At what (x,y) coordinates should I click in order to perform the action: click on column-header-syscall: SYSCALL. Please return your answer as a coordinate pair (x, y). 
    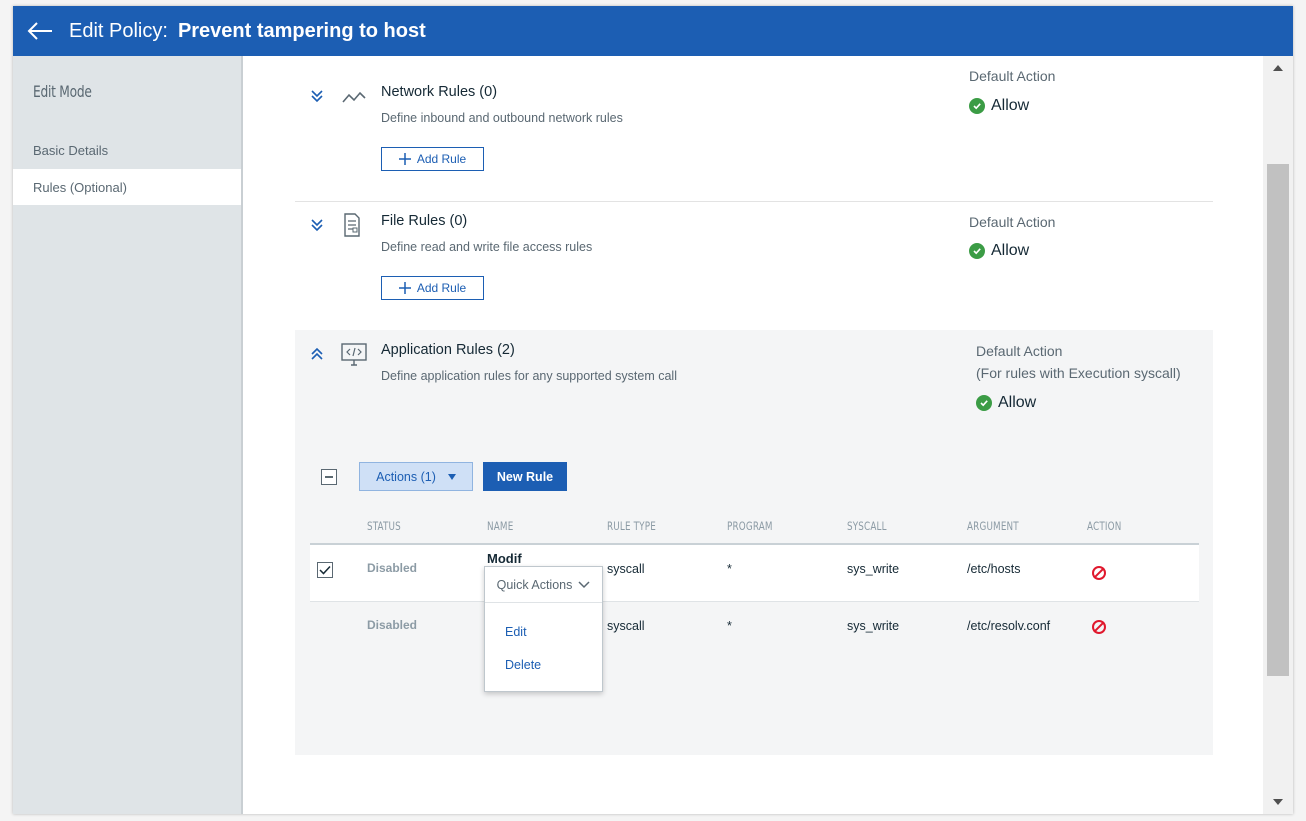
    Looking at the image, I should click on (867, 526).